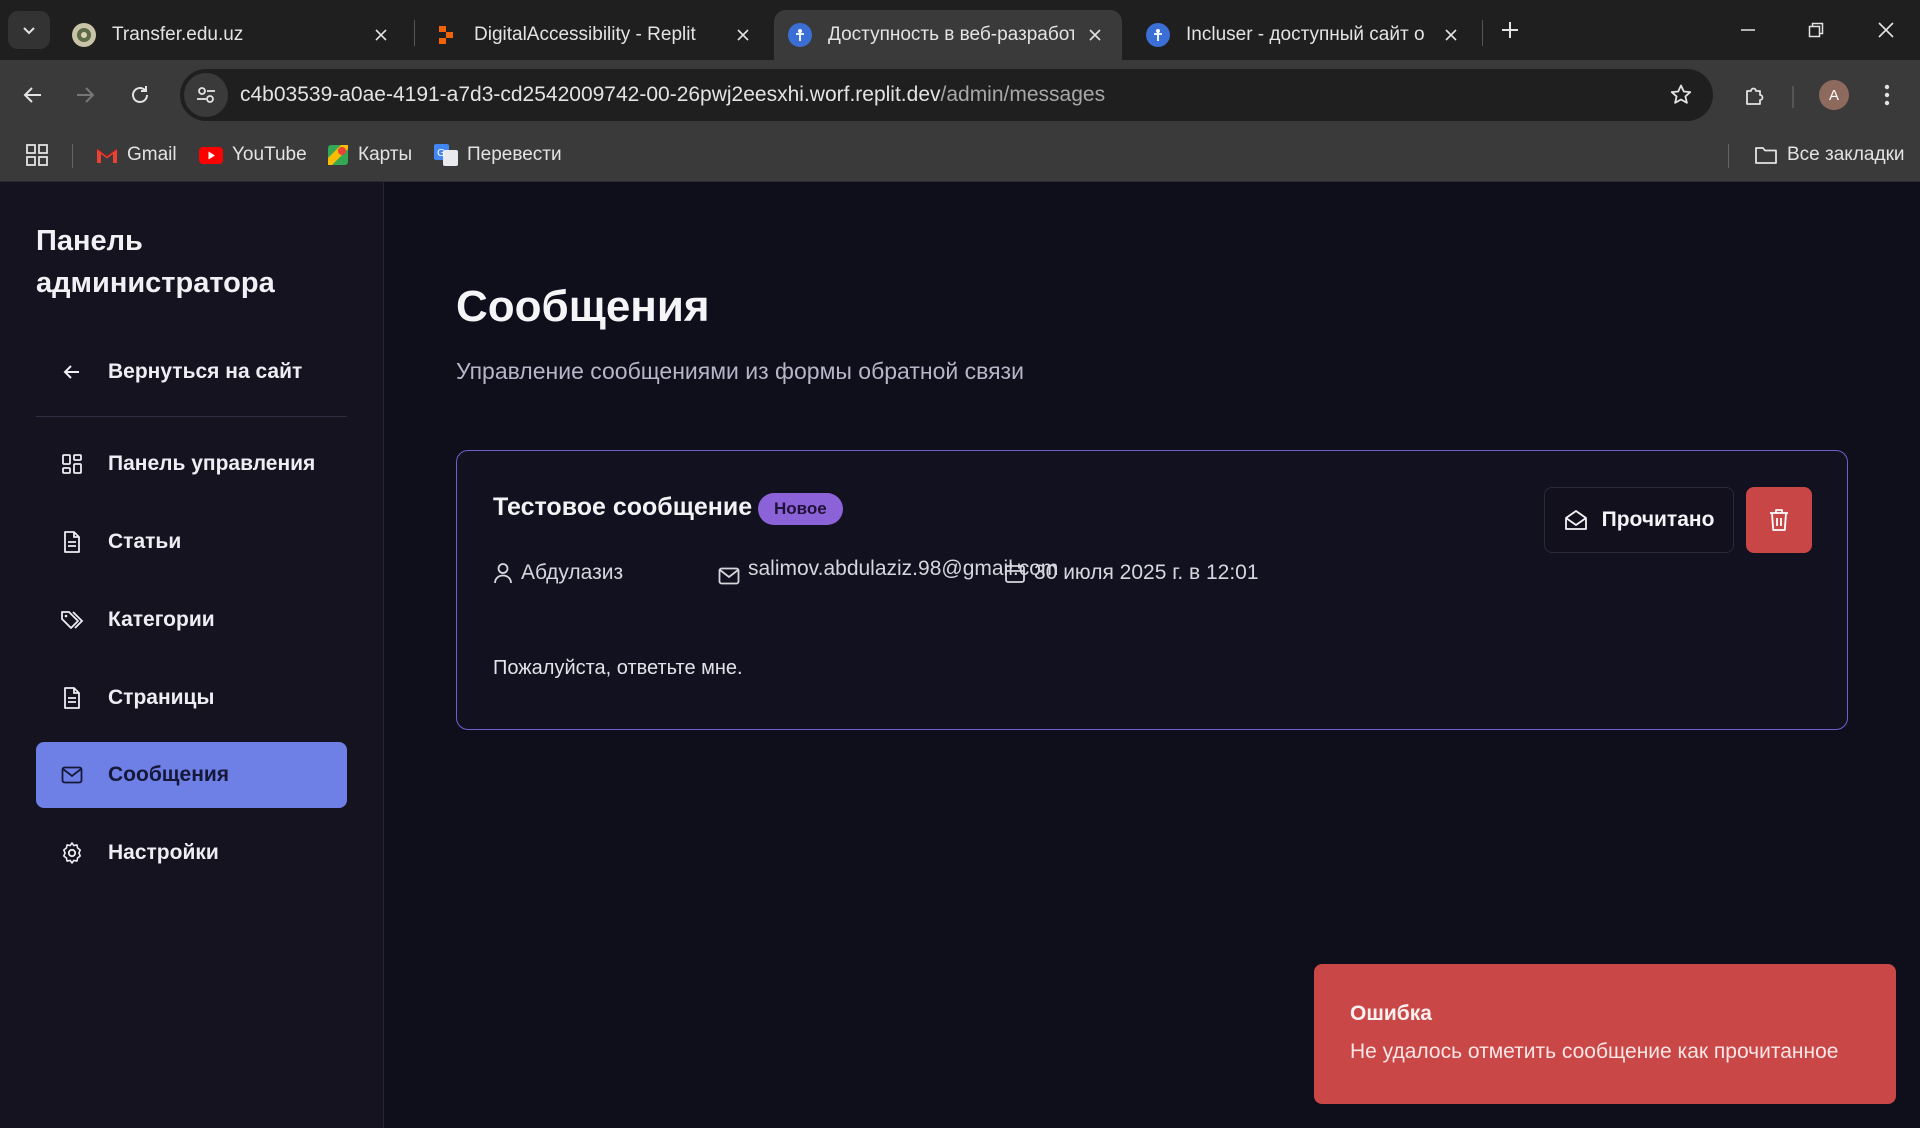 This screenshot has width=1920, height=1128. I want to click on bookmark-maps: Карты, so click(369, 155).